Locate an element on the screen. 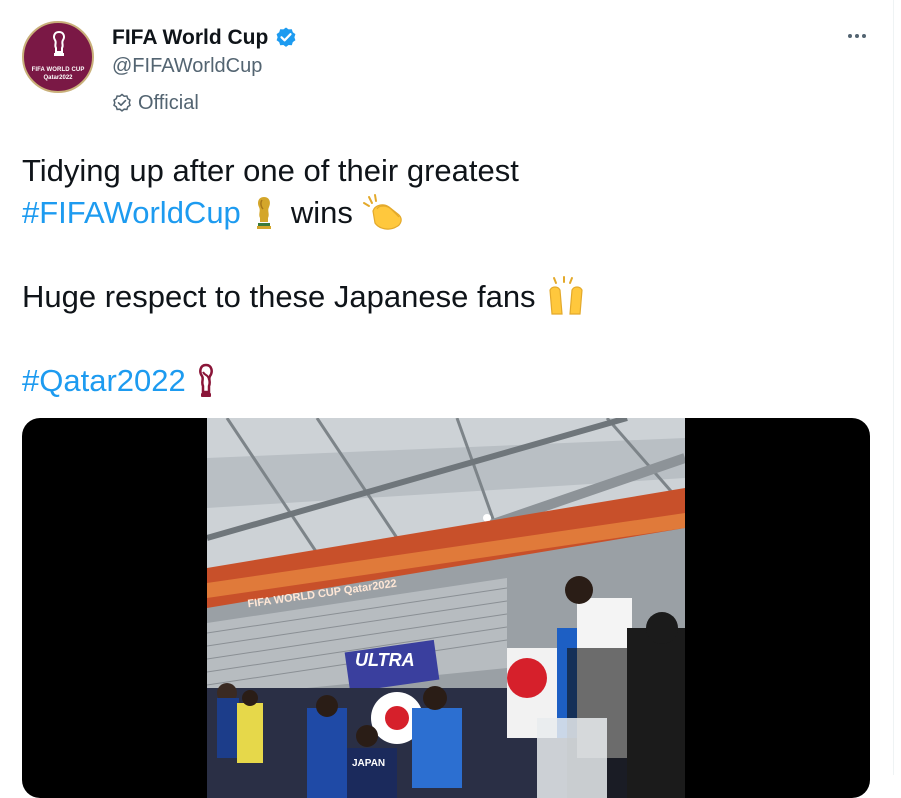  clapping-hands-emoji-icon is located at coordinates (382, 212).